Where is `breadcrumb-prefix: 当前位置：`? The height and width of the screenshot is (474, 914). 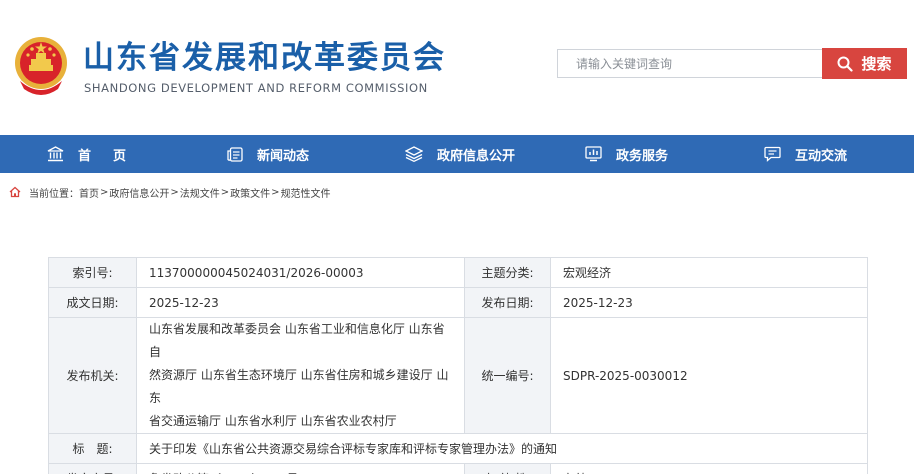 breadcrumb-prefix: 当前位置： is located at coordinates (54, 194).